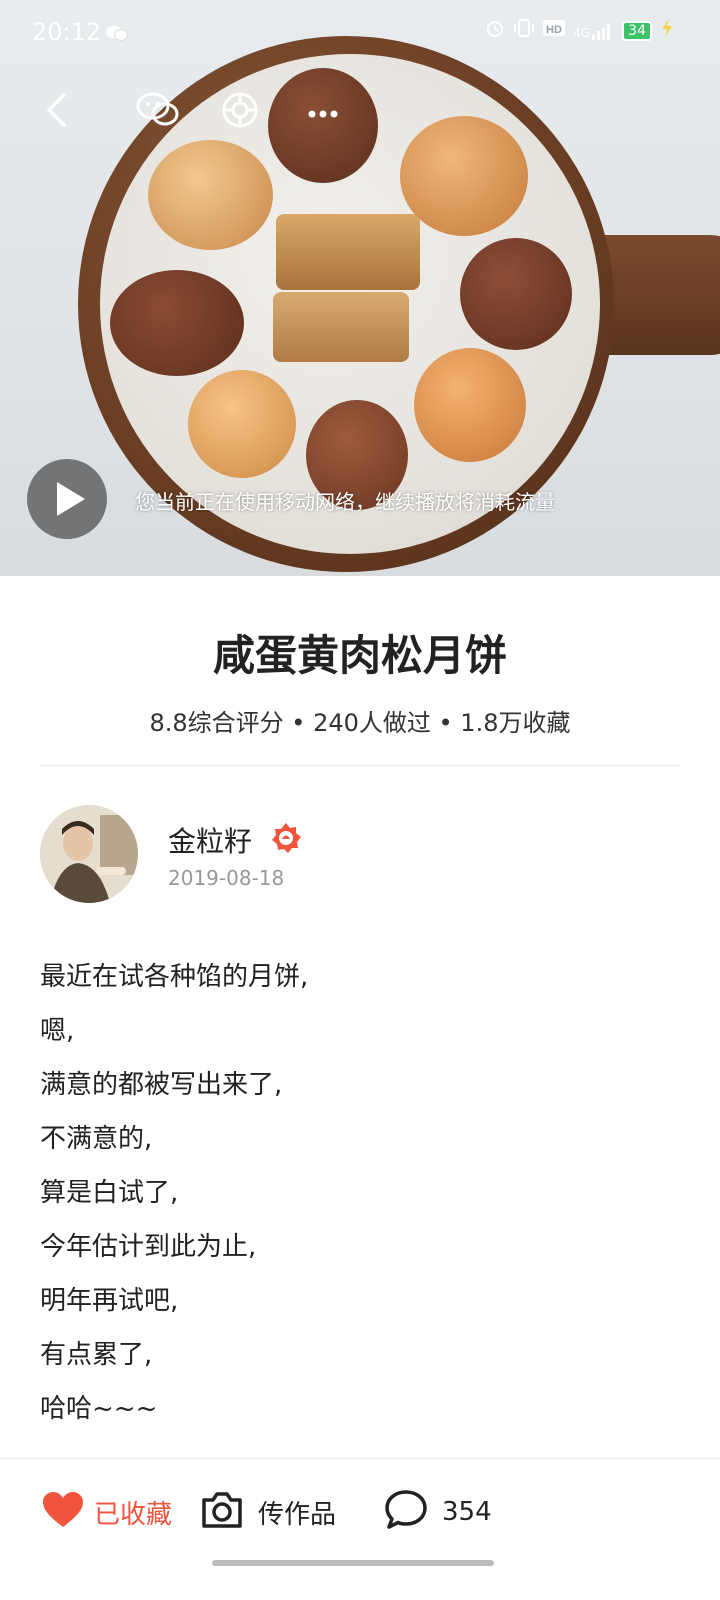 This screenshot has width=720, height=1600. What do you see at coordinates (345, 502) in the screenshot?
I see `network-notice: 您当前正在使用移动网络，继续播放将消耗流量` at bounding box center [345, 502].